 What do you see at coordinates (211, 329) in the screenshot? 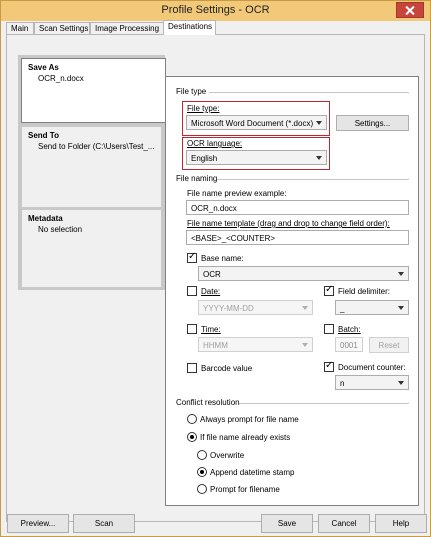
I see `time-label: Time:` at bounding box center [211, 329].